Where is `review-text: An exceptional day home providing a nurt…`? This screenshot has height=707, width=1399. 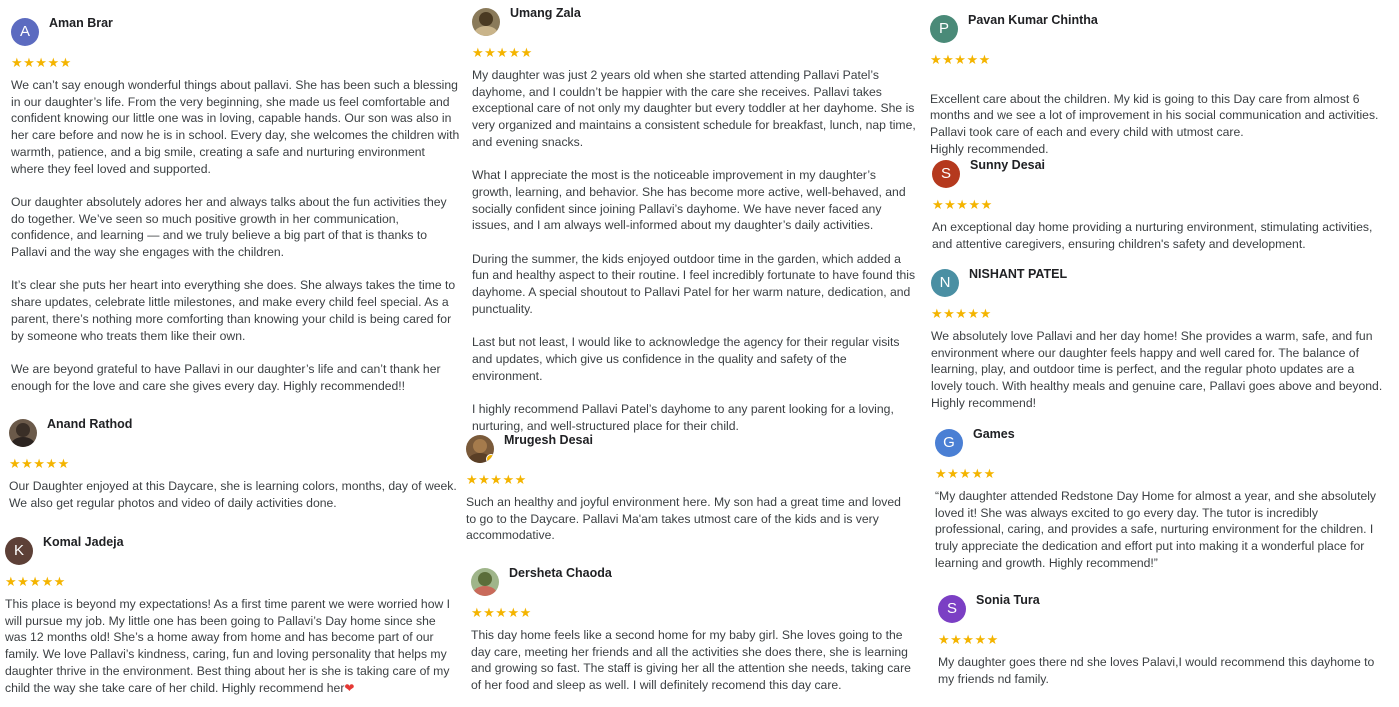
review-text: An exceptional day home providing a nurt… is located at coordinates (1152, 235).